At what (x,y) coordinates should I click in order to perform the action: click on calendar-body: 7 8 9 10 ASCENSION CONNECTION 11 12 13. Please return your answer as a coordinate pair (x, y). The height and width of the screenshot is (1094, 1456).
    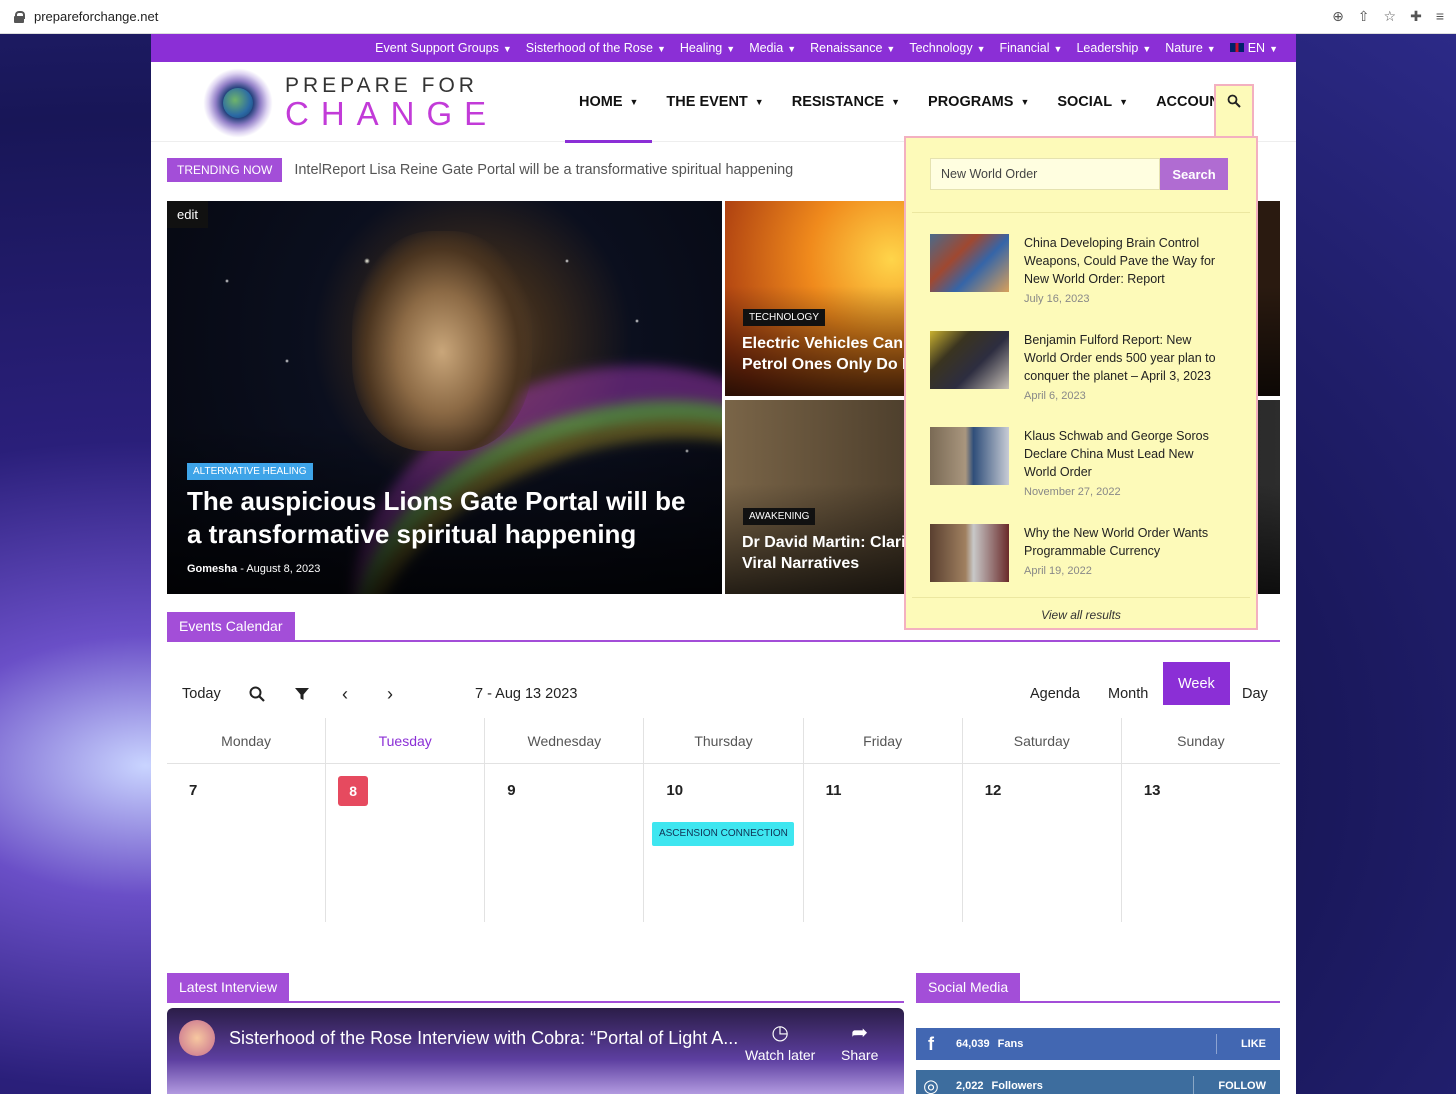
    Looking at the image, I should click on (723, 843).